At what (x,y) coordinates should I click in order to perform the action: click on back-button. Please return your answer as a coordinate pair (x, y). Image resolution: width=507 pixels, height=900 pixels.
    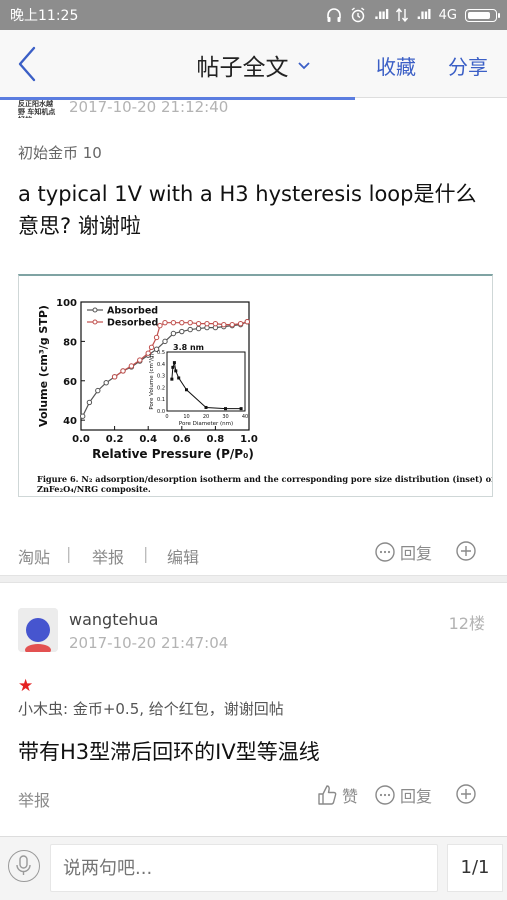
    Looking at the image, I should click on (29, 64).